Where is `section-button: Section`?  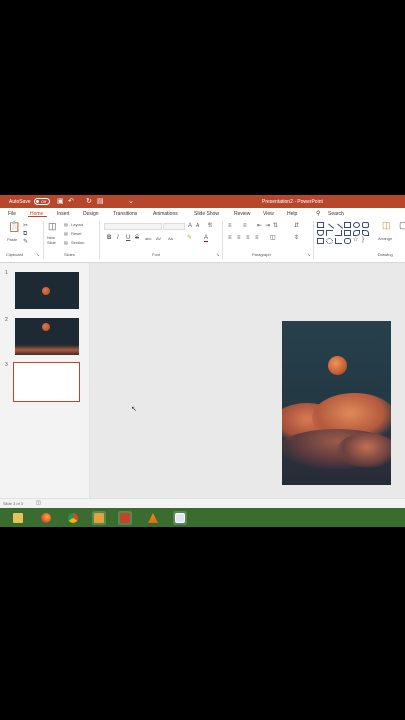 section-button: Section is located at coordinates (77, 242).